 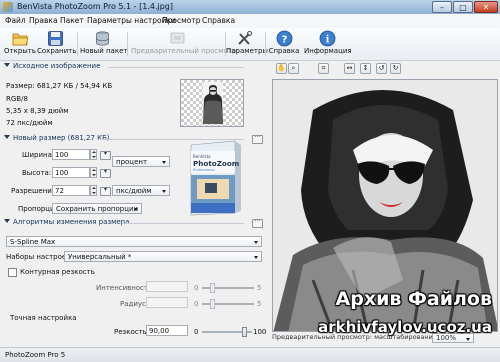 I want to click on help-icon: ?, so click(x=284, y=38).